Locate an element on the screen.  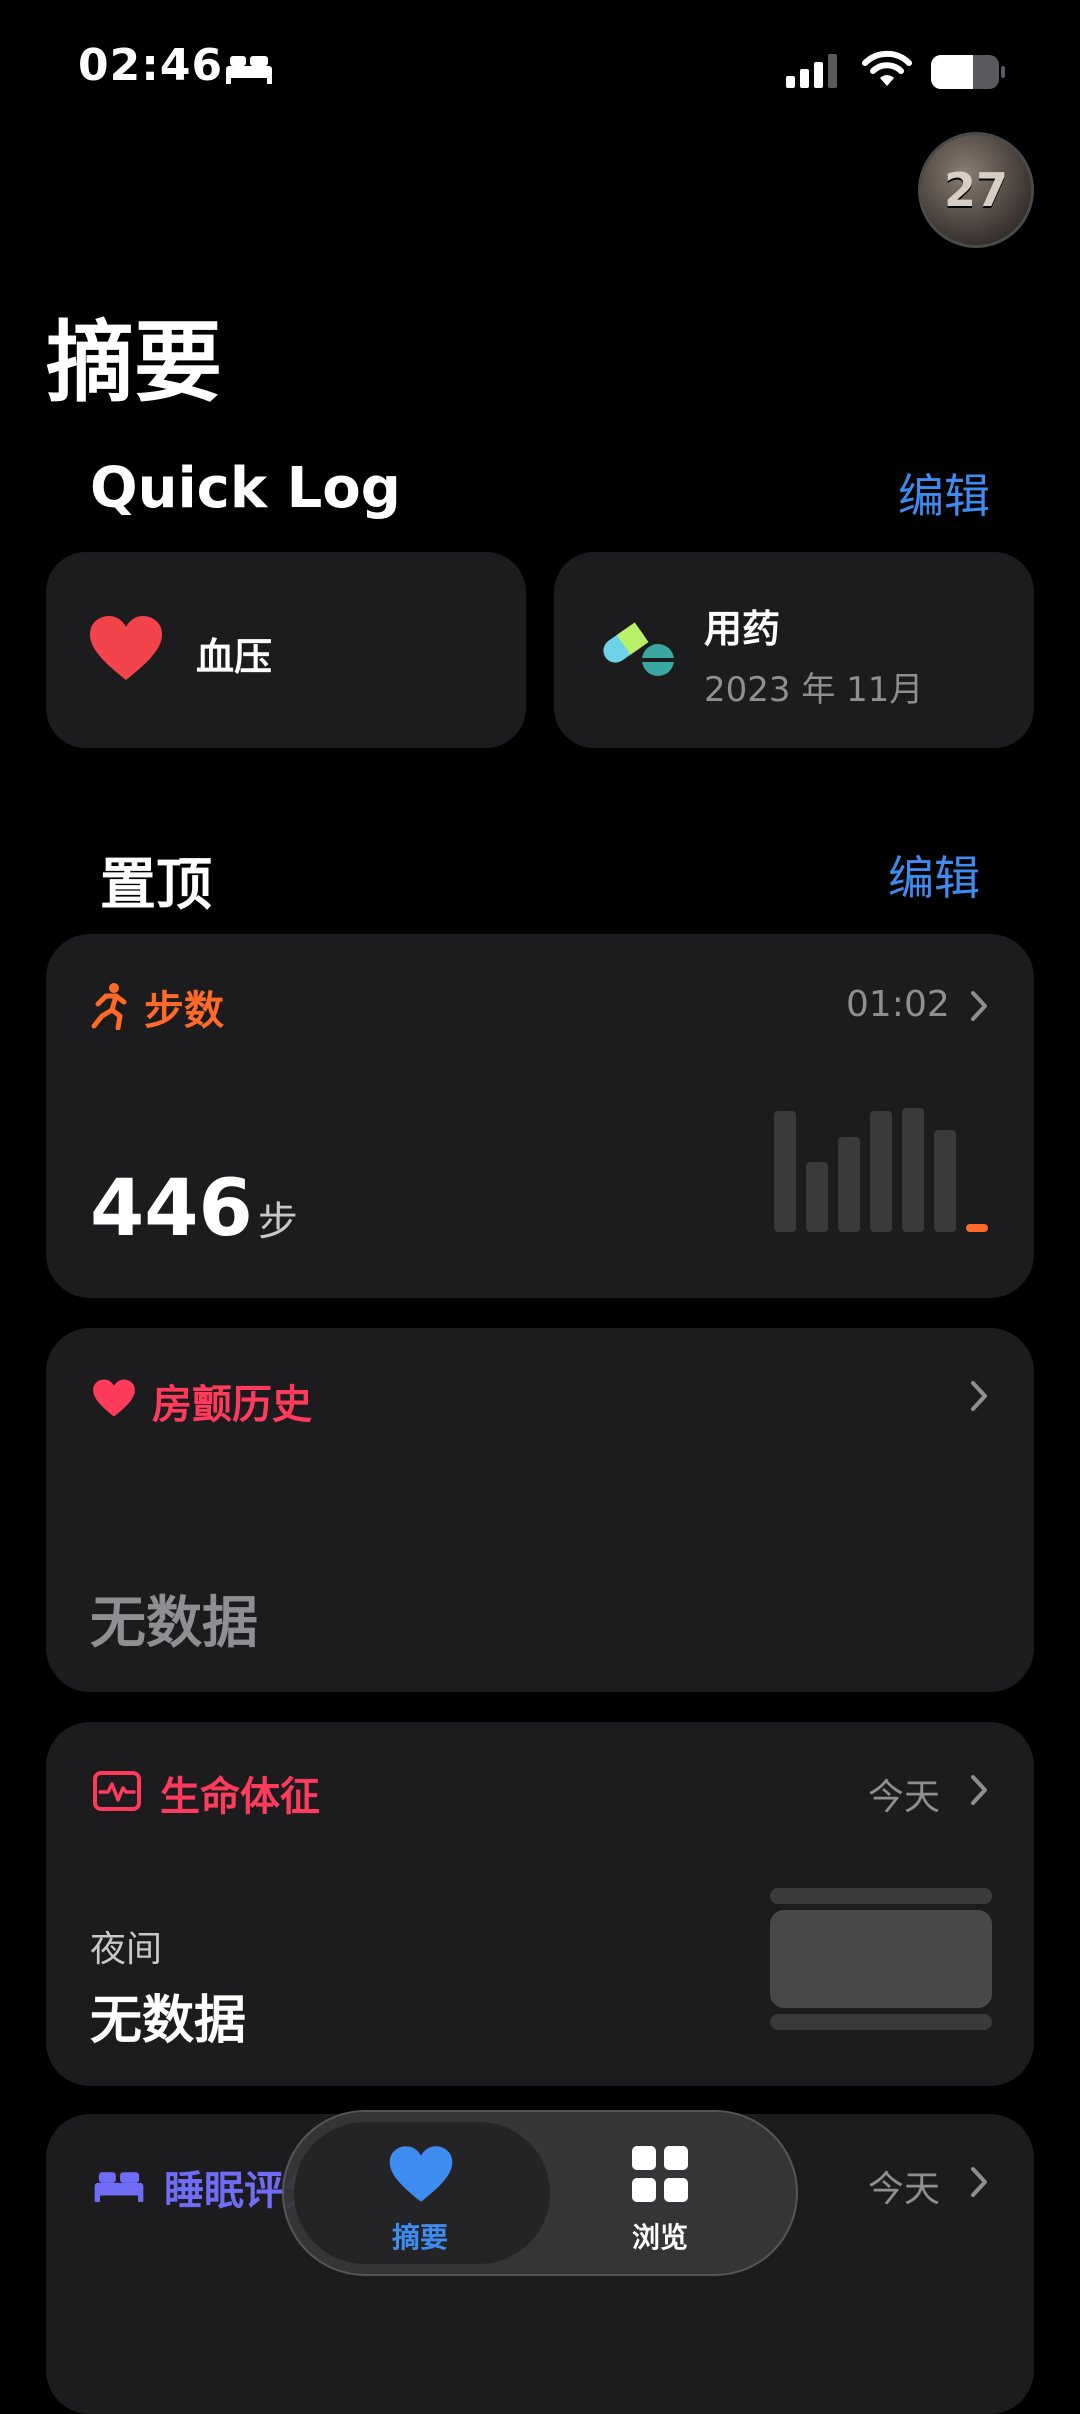
vitals-monitor-icon is located at coordinates (117, 1791).